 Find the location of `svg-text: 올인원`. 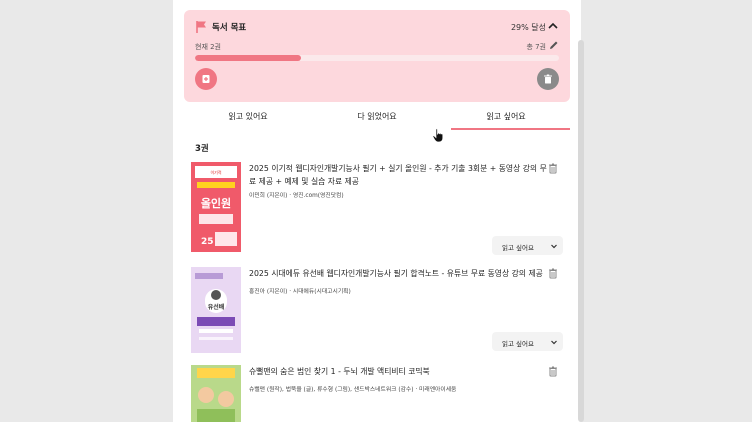

svg-text: 올인원 is located at coordinates (216, 203).